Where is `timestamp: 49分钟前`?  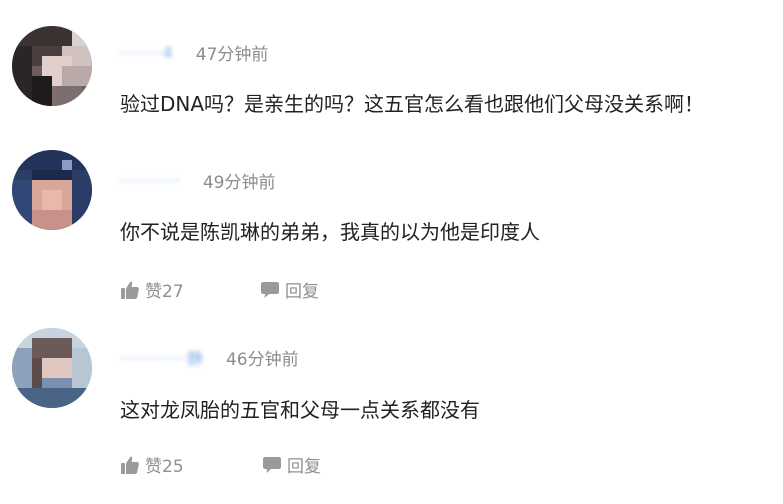 timestamp: 49分钟前 is located at coordinates (239, 182).